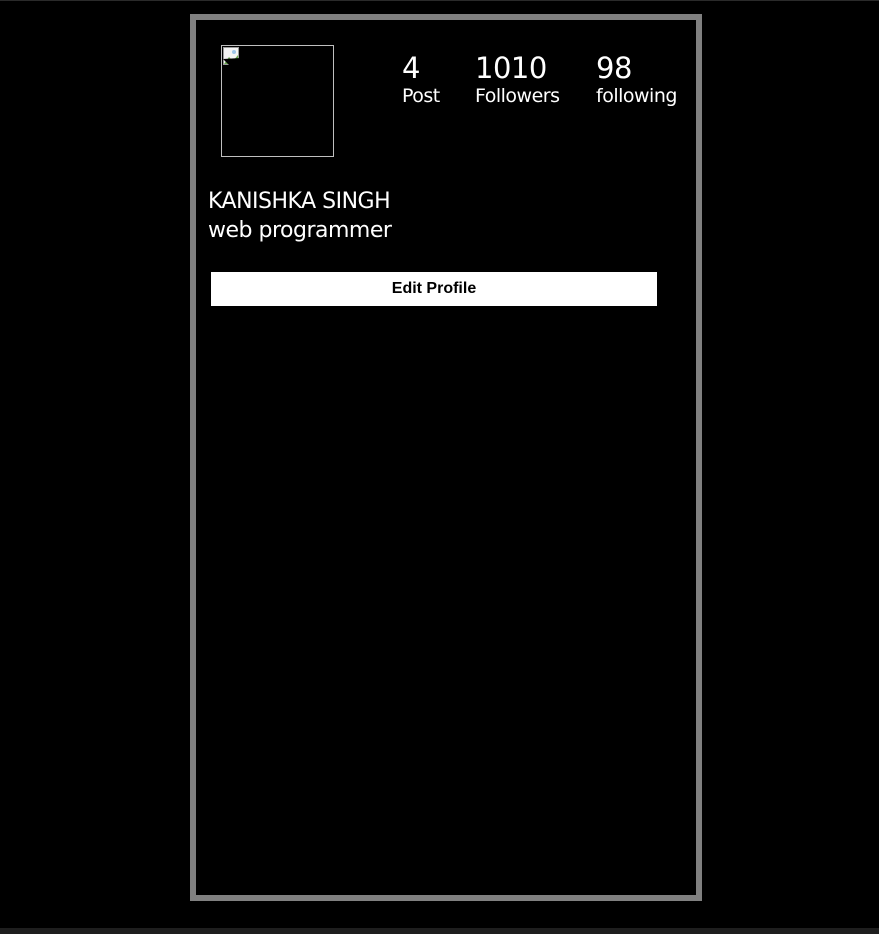 The image size is (879, 934). Describe the element at coordinates (439, 0) in the screenshot. I see `top-divider` at that location.